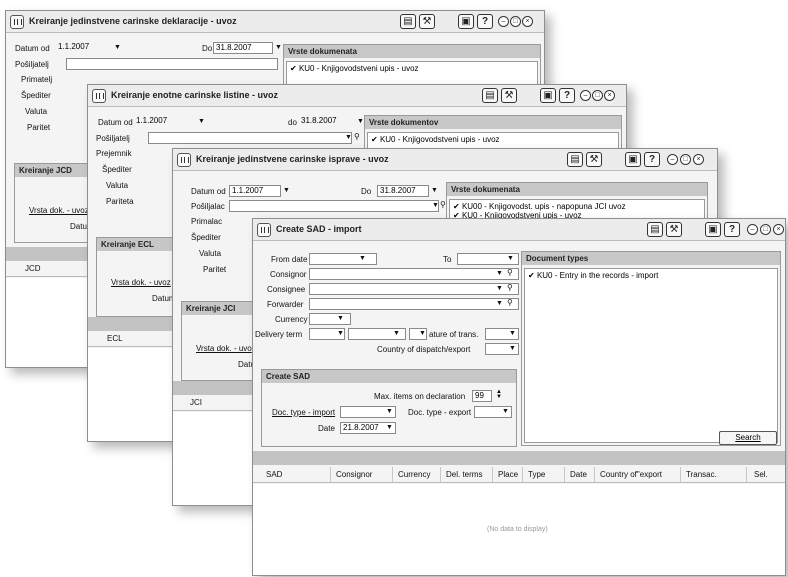 This screenshot has height=577, width=788. Describe the element at coordinates (581, 474) in the screenshot. I see `column-header-date: Date` at that location.